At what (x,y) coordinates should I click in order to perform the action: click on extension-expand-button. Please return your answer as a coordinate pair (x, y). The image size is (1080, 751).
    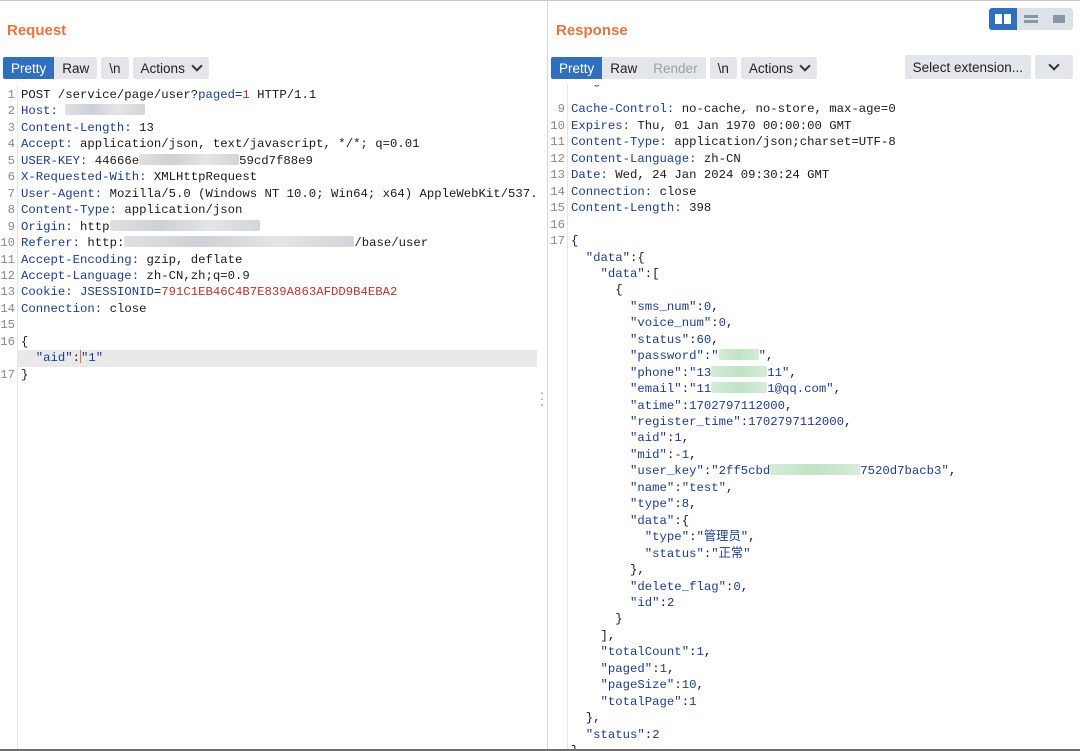
    Looking at the image, I should click on (1054, 67).